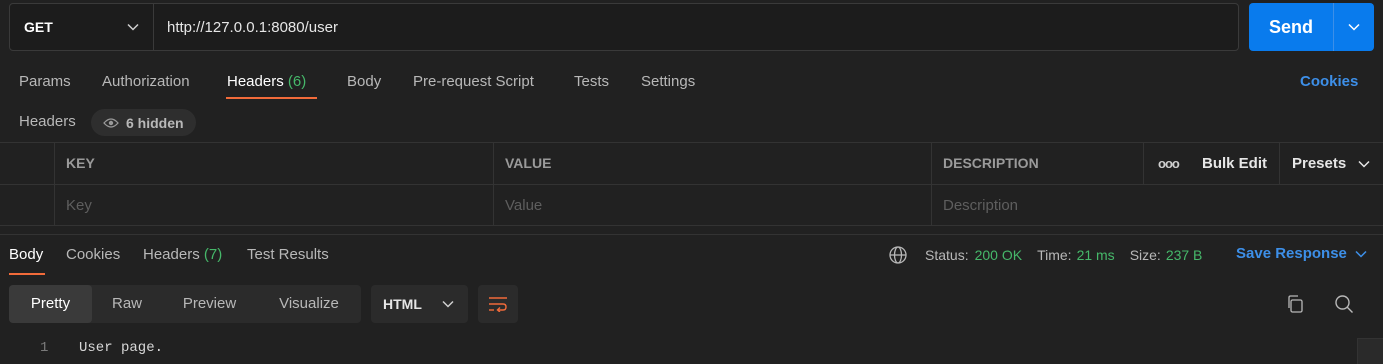  I want to click on wrap-lines-icon, so click(498, 304).